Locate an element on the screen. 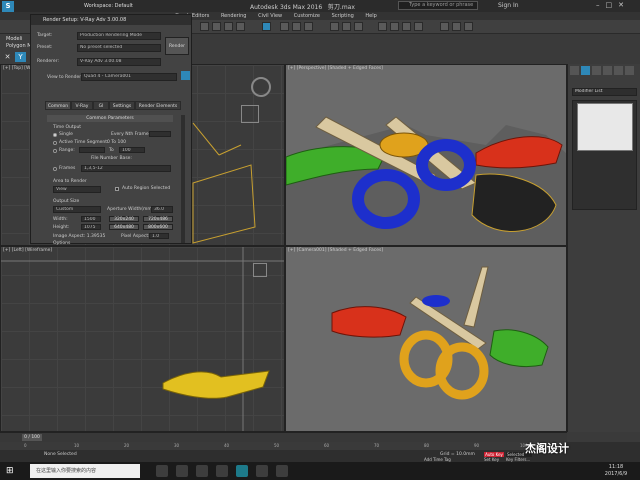 The width and height of the screenshot is (640, 480). render-frame-icon is located at coordinates (394, 26).